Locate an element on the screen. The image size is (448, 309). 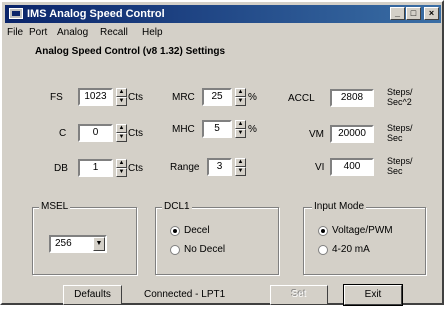
fs-spinner: ▲ ▼ is located at coordinates (121, 97).